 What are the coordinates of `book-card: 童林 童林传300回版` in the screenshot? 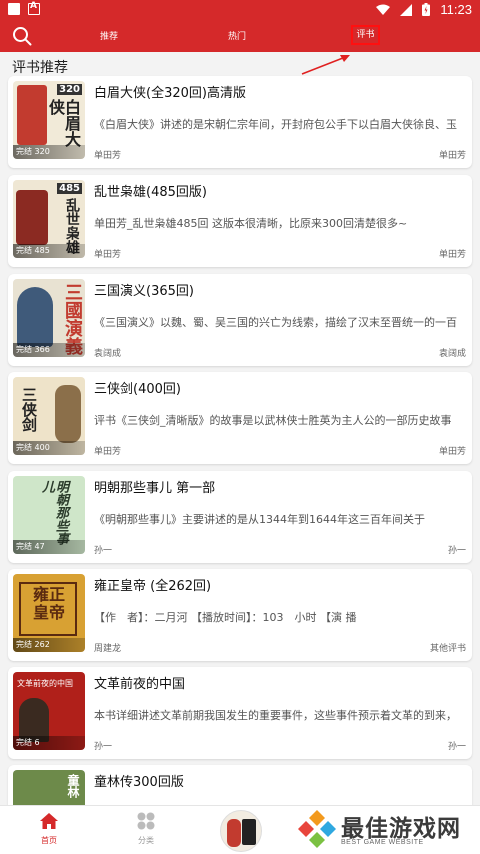 It's located at (240, 785).